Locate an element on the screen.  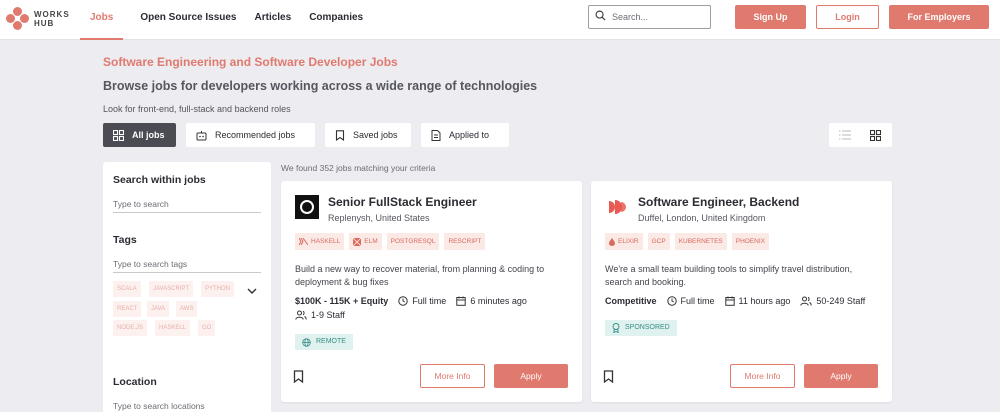
job-salary: Competitive is located at coordinates (631, 301).